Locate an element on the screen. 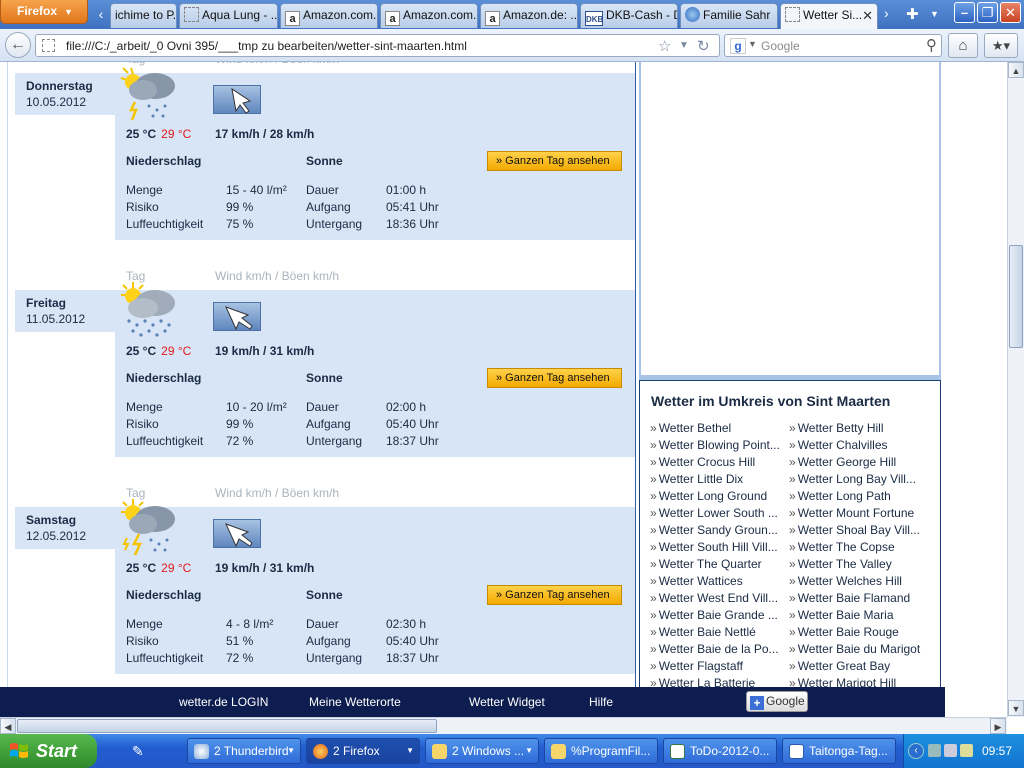 This screenshot has width=1024, height=768. nearby-link: » Wetter Baie Rouge is located at coordinates (859, 633).